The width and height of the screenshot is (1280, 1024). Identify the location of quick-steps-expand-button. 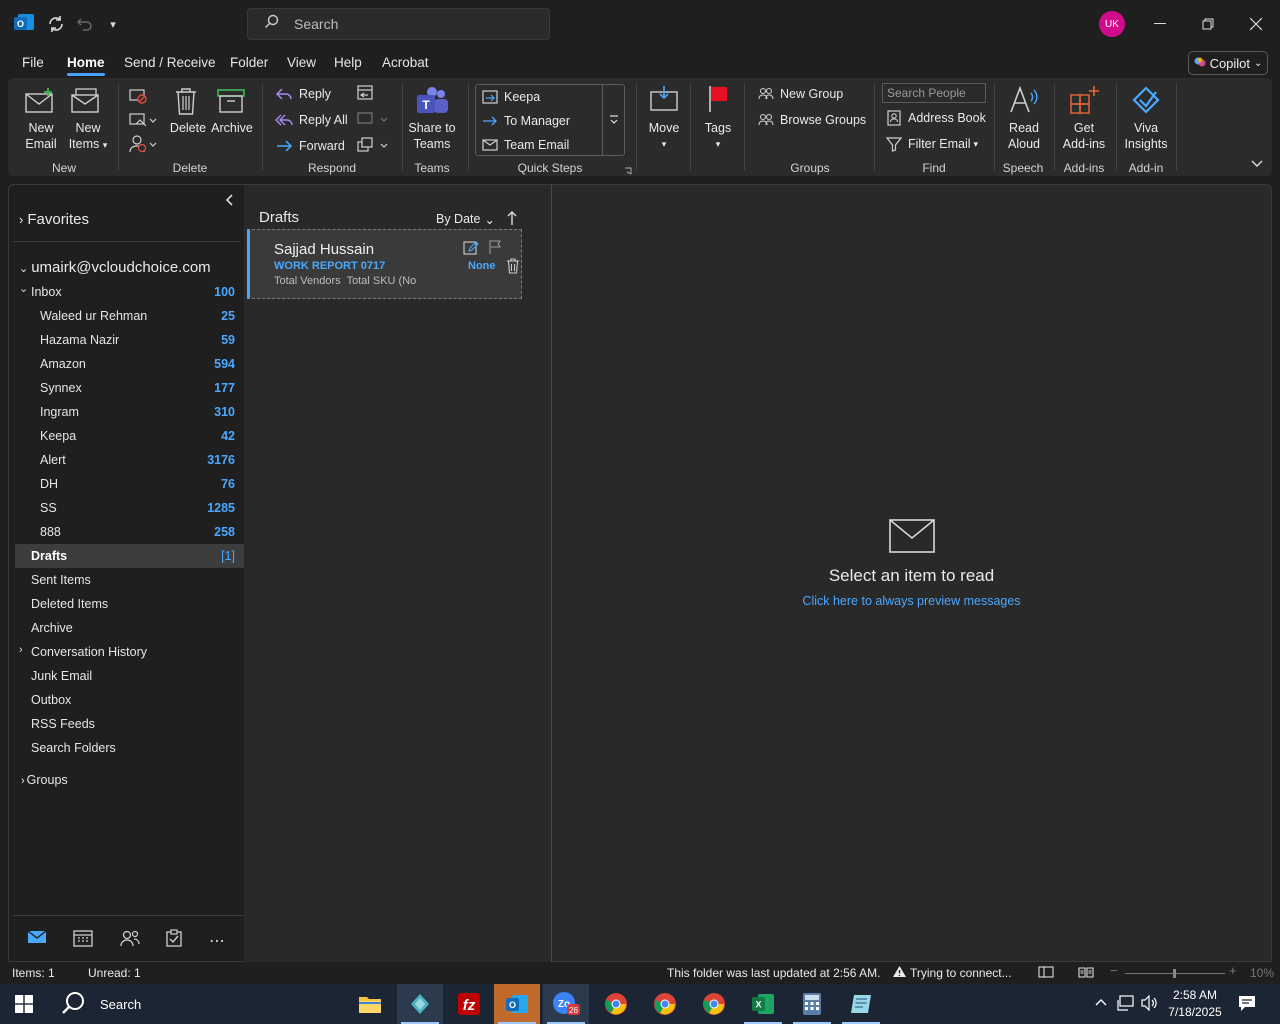
(613, 120).